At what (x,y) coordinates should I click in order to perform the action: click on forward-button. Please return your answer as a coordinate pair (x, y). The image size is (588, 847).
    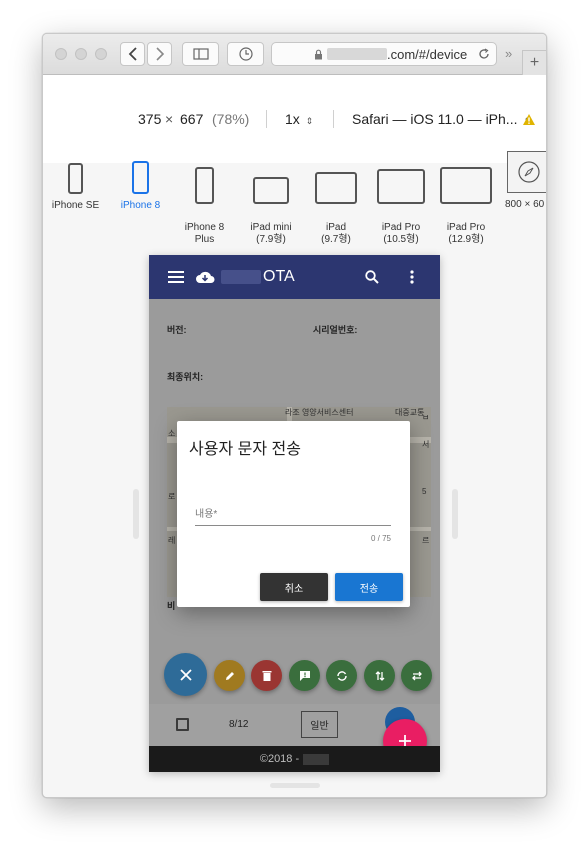
    Looking at the image, I should click on (159, 54).